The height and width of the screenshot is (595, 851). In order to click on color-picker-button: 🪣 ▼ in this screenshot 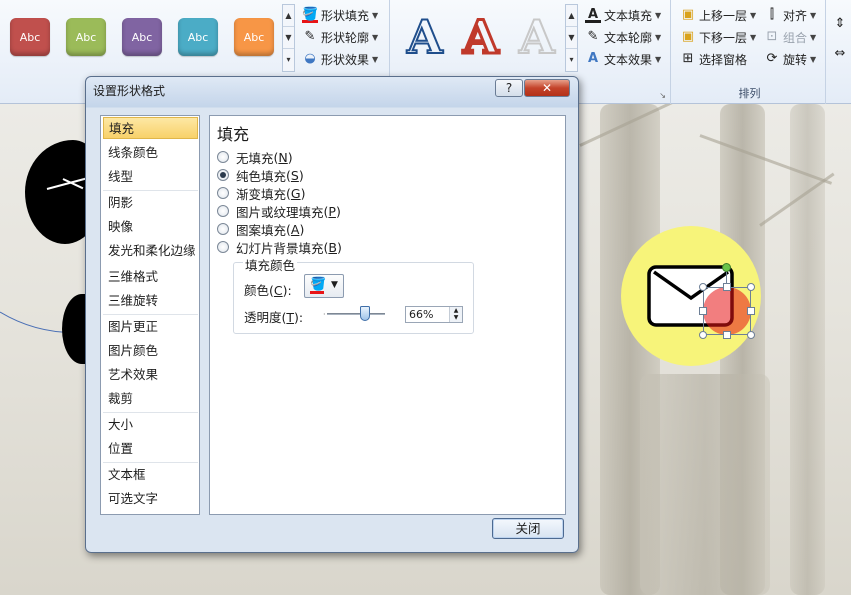, I will do `click(324, 286)`.